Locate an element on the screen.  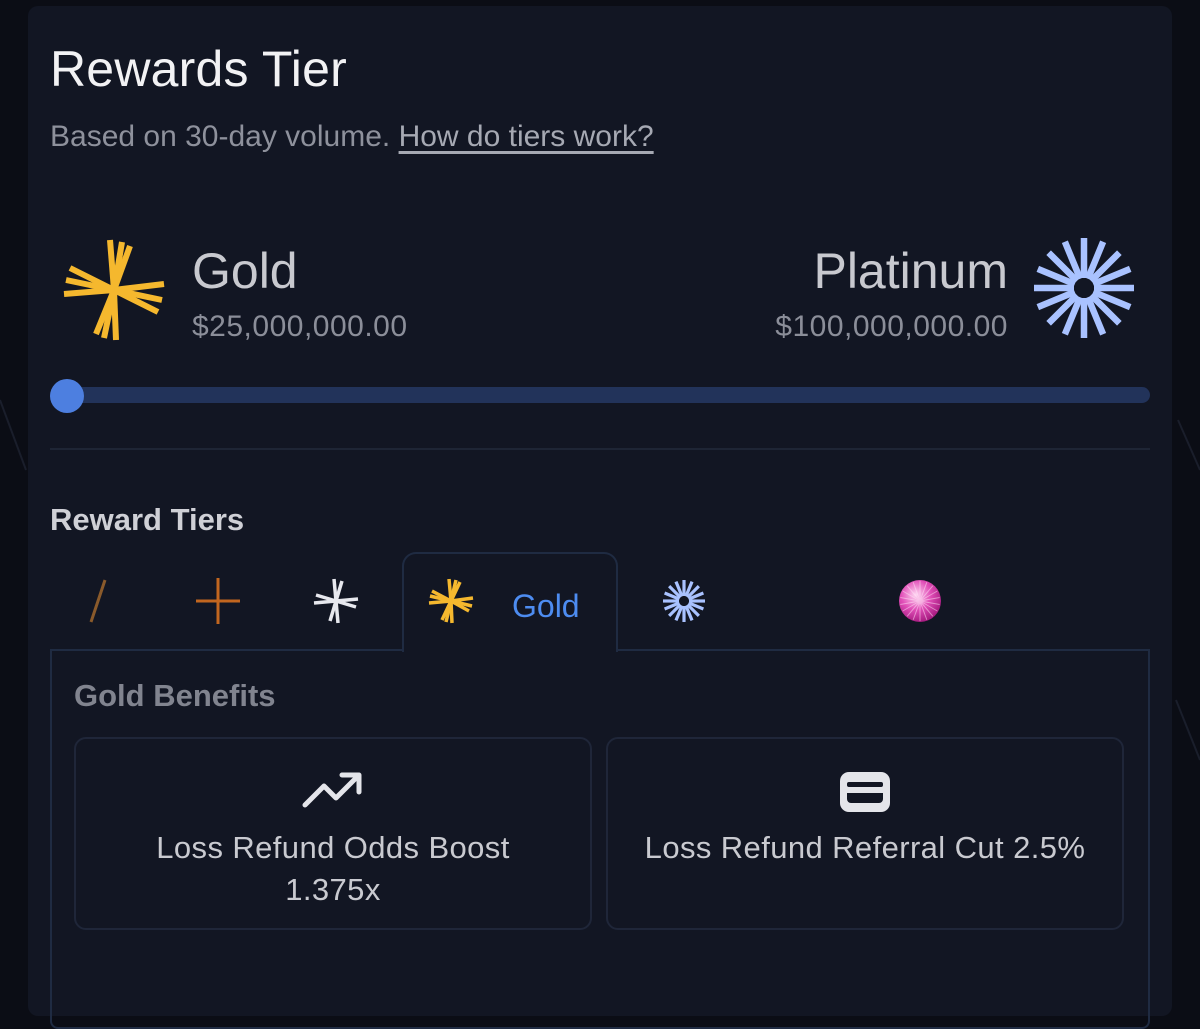
current-tier-name: Gold is located at coordinates (245, 271).